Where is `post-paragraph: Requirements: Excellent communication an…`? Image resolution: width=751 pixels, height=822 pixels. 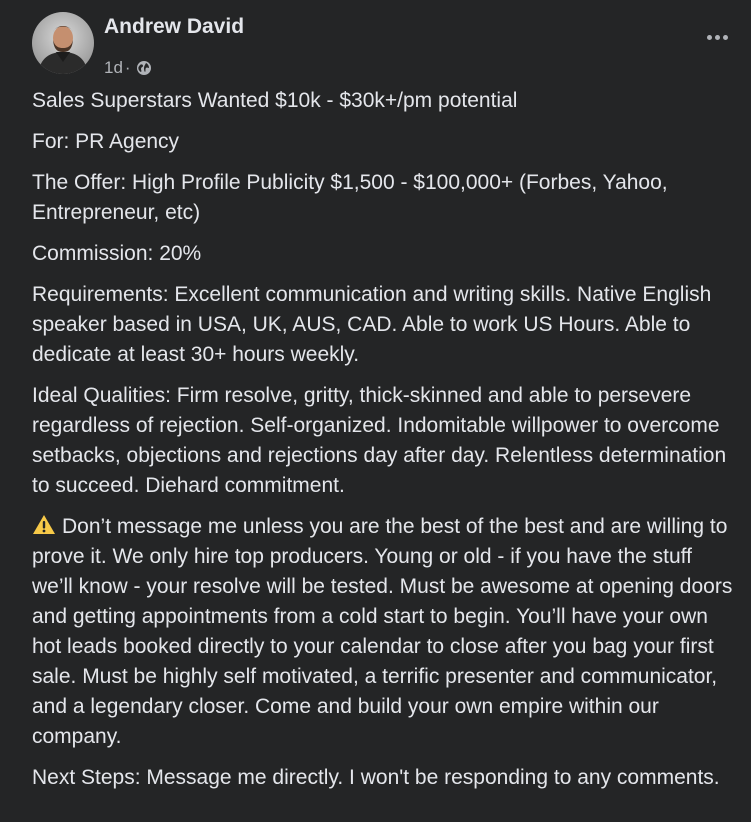
post-paragraph: Requirements: Excellent communication an… is located at coordinates (372, 324).